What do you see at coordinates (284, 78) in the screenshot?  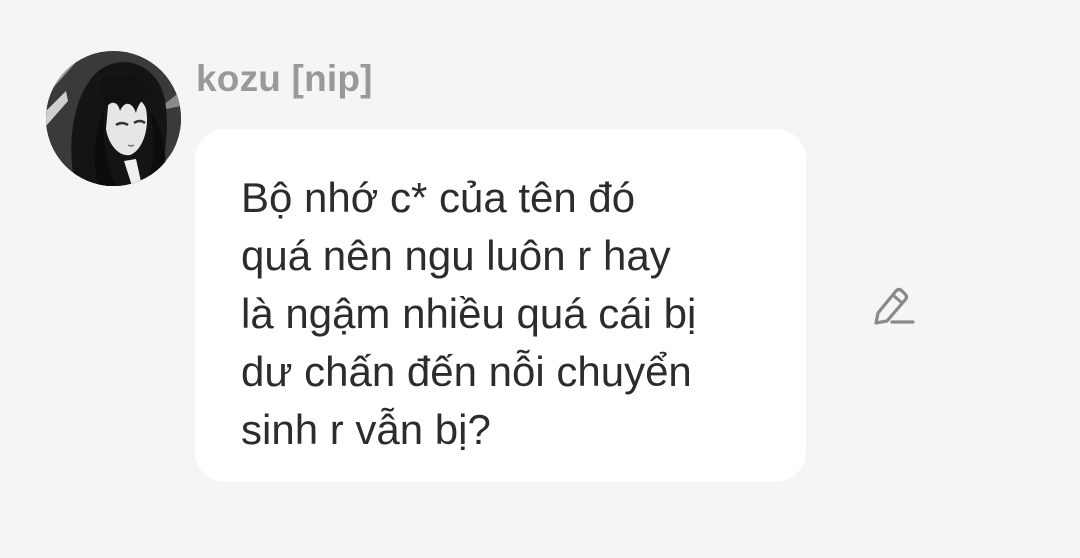 I see `sender-name: kozu [nip]` at bounding box center [284, 78].